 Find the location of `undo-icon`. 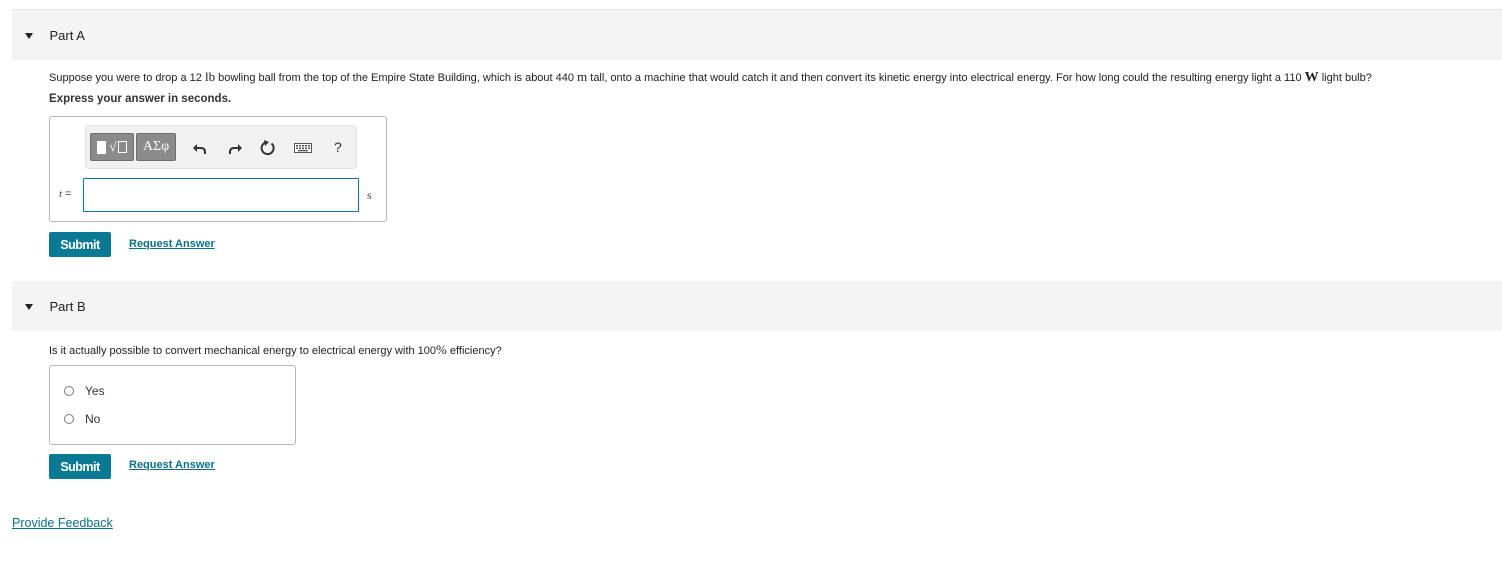

undo-icon is located at coordinates (200, 148).